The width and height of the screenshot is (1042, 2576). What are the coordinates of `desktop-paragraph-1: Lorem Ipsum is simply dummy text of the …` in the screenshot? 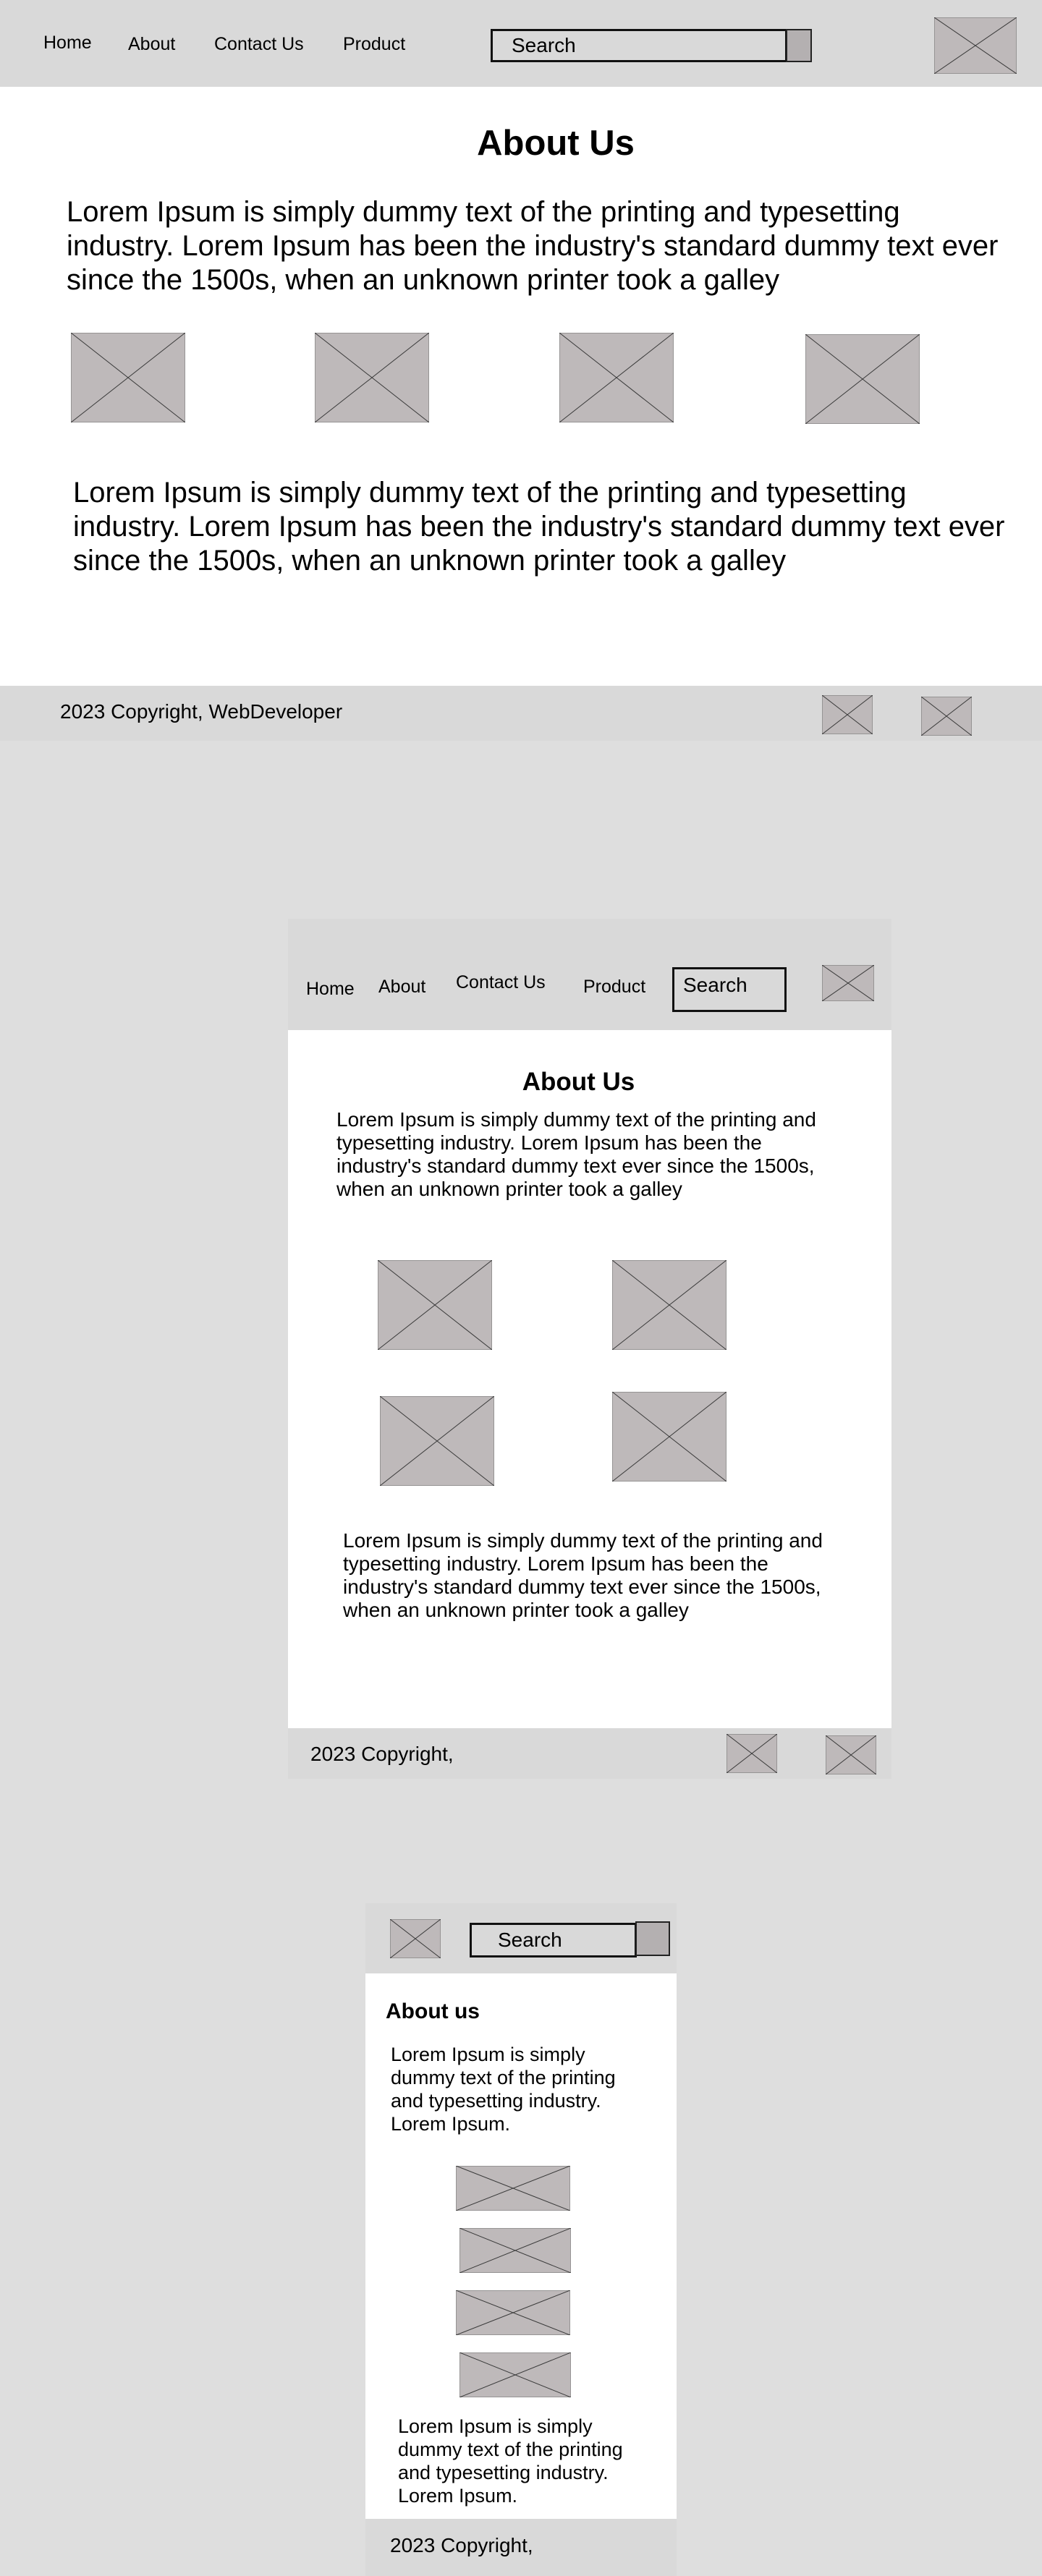 It's located at (533, 246).